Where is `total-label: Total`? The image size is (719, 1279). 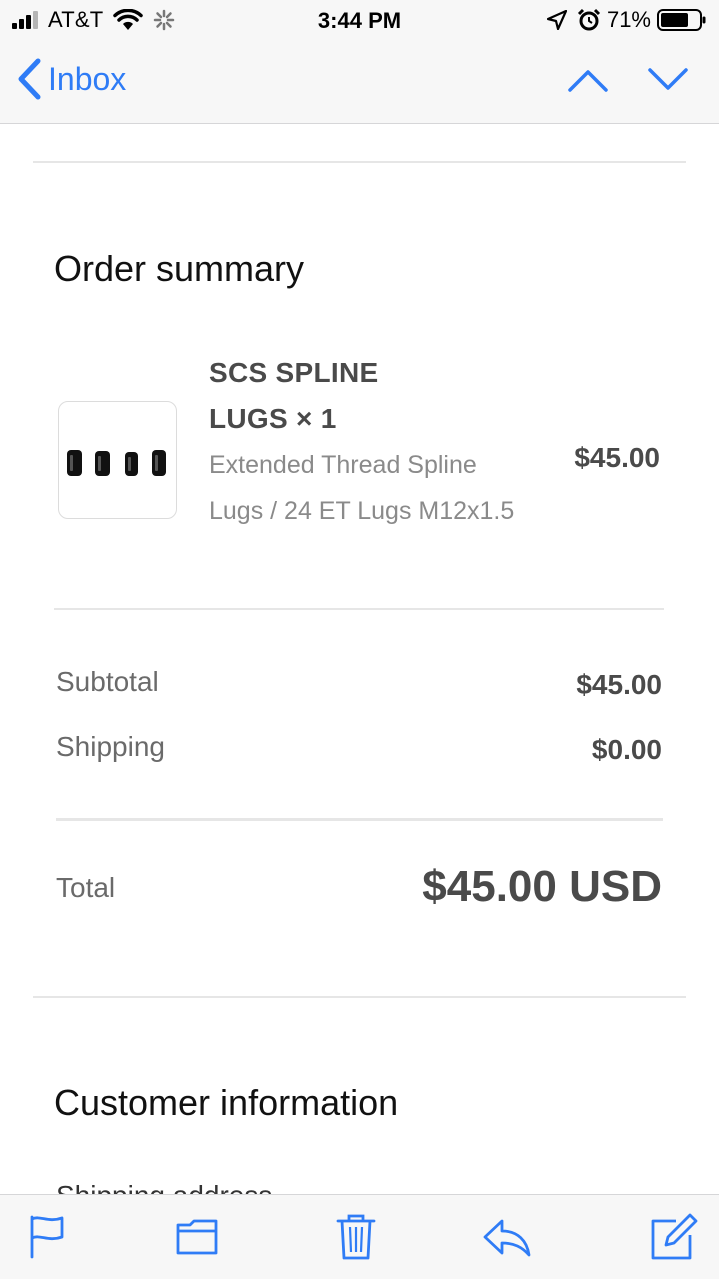 total-label: Total is located at coordinates (86, 887).